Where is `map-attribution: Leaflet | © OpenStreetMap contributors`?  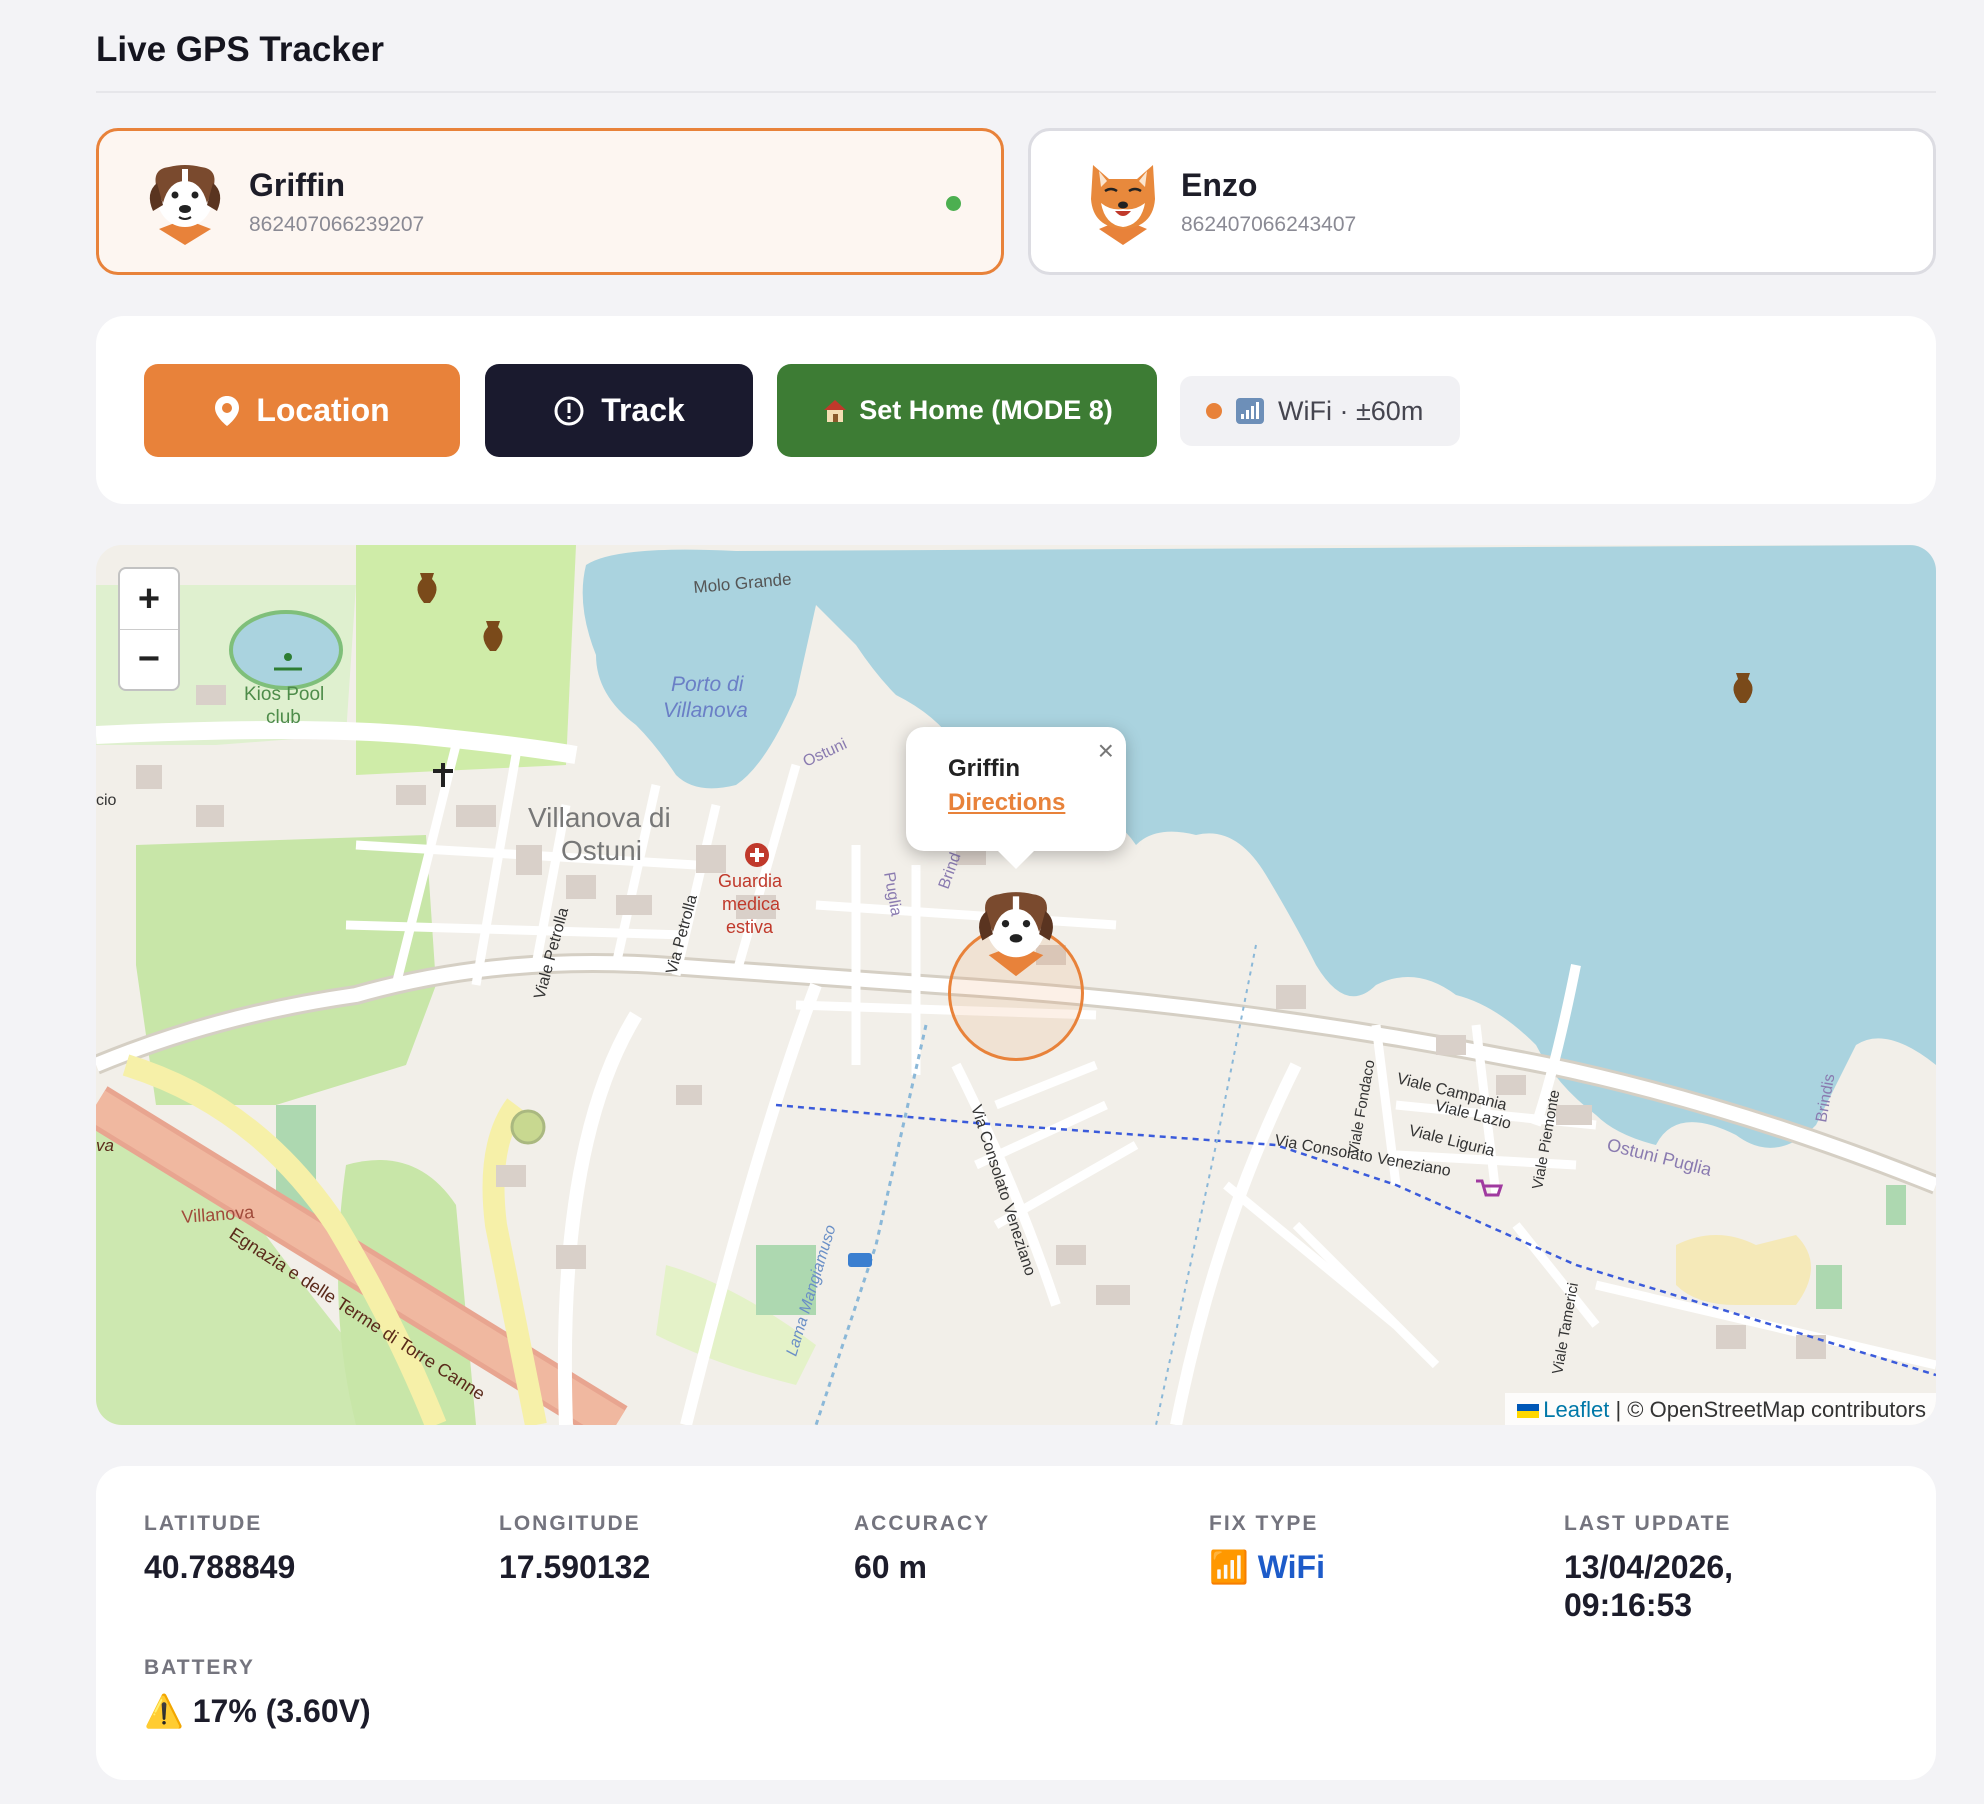 map-attribution: Leaflet | © OpenStreetMap contributors is located at coordinates (1720, 1409).